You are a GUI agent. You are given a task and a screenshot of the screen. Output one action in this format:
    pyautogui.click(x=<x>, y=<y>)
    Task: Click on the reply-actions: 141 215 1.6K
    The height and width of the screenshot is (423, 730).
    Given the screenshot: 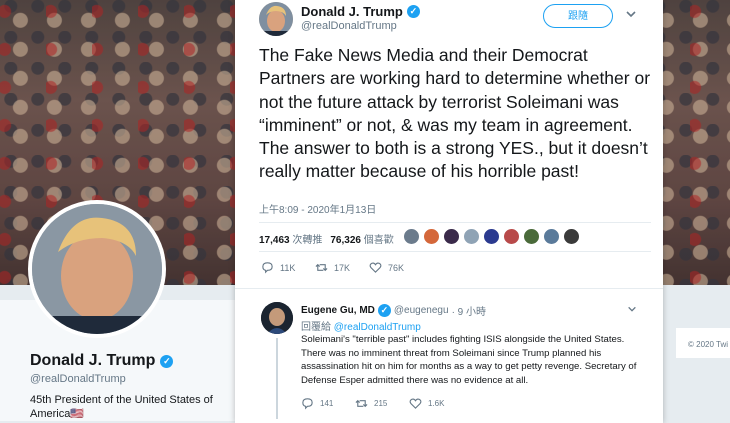 What is the action you would take?
    pyautogui.click(x=382, y=403)
    